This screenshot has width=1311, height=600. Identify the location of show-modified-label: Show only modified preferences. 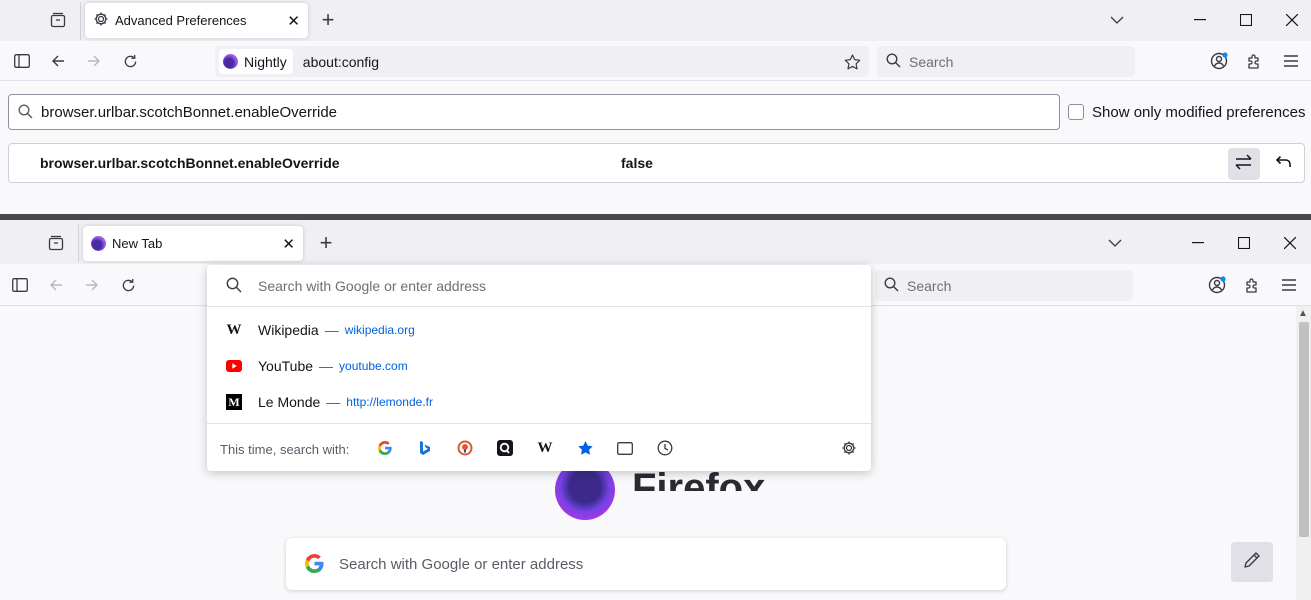
(1198, 112).